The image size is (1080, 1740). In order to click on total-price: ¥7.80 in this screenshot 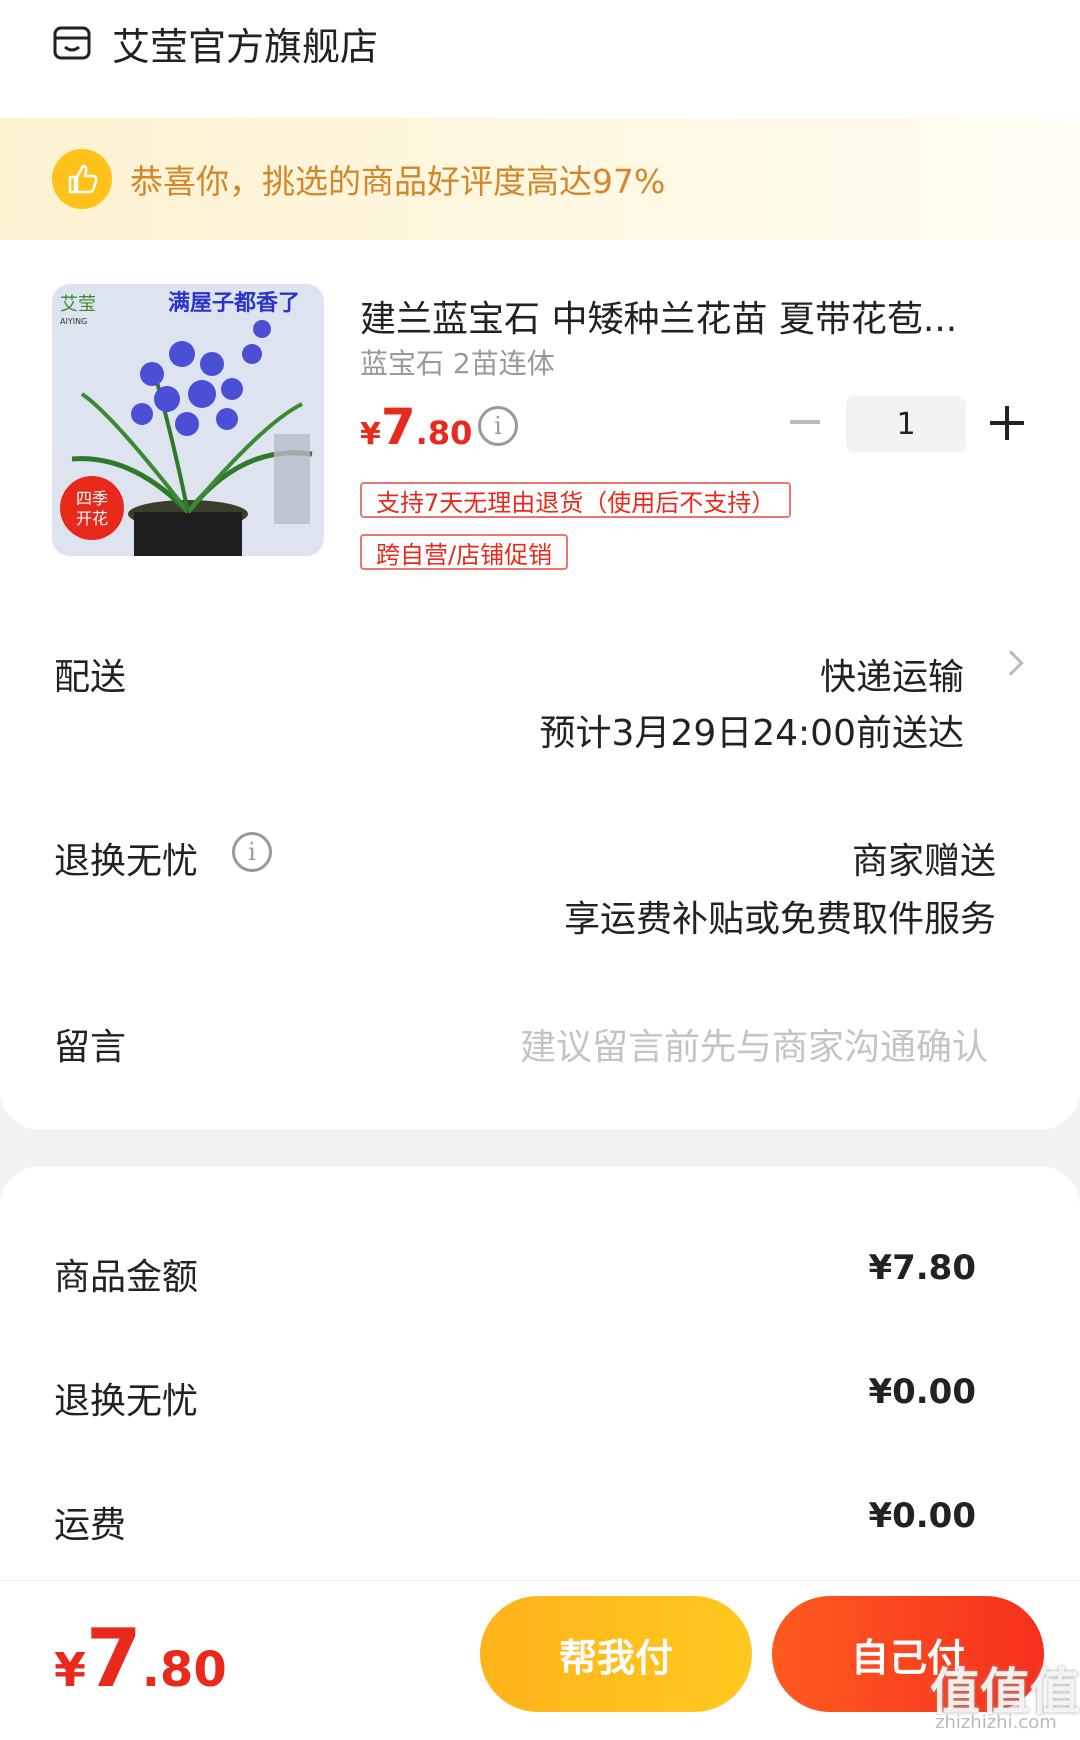, I will do `click(140, 1658)`.